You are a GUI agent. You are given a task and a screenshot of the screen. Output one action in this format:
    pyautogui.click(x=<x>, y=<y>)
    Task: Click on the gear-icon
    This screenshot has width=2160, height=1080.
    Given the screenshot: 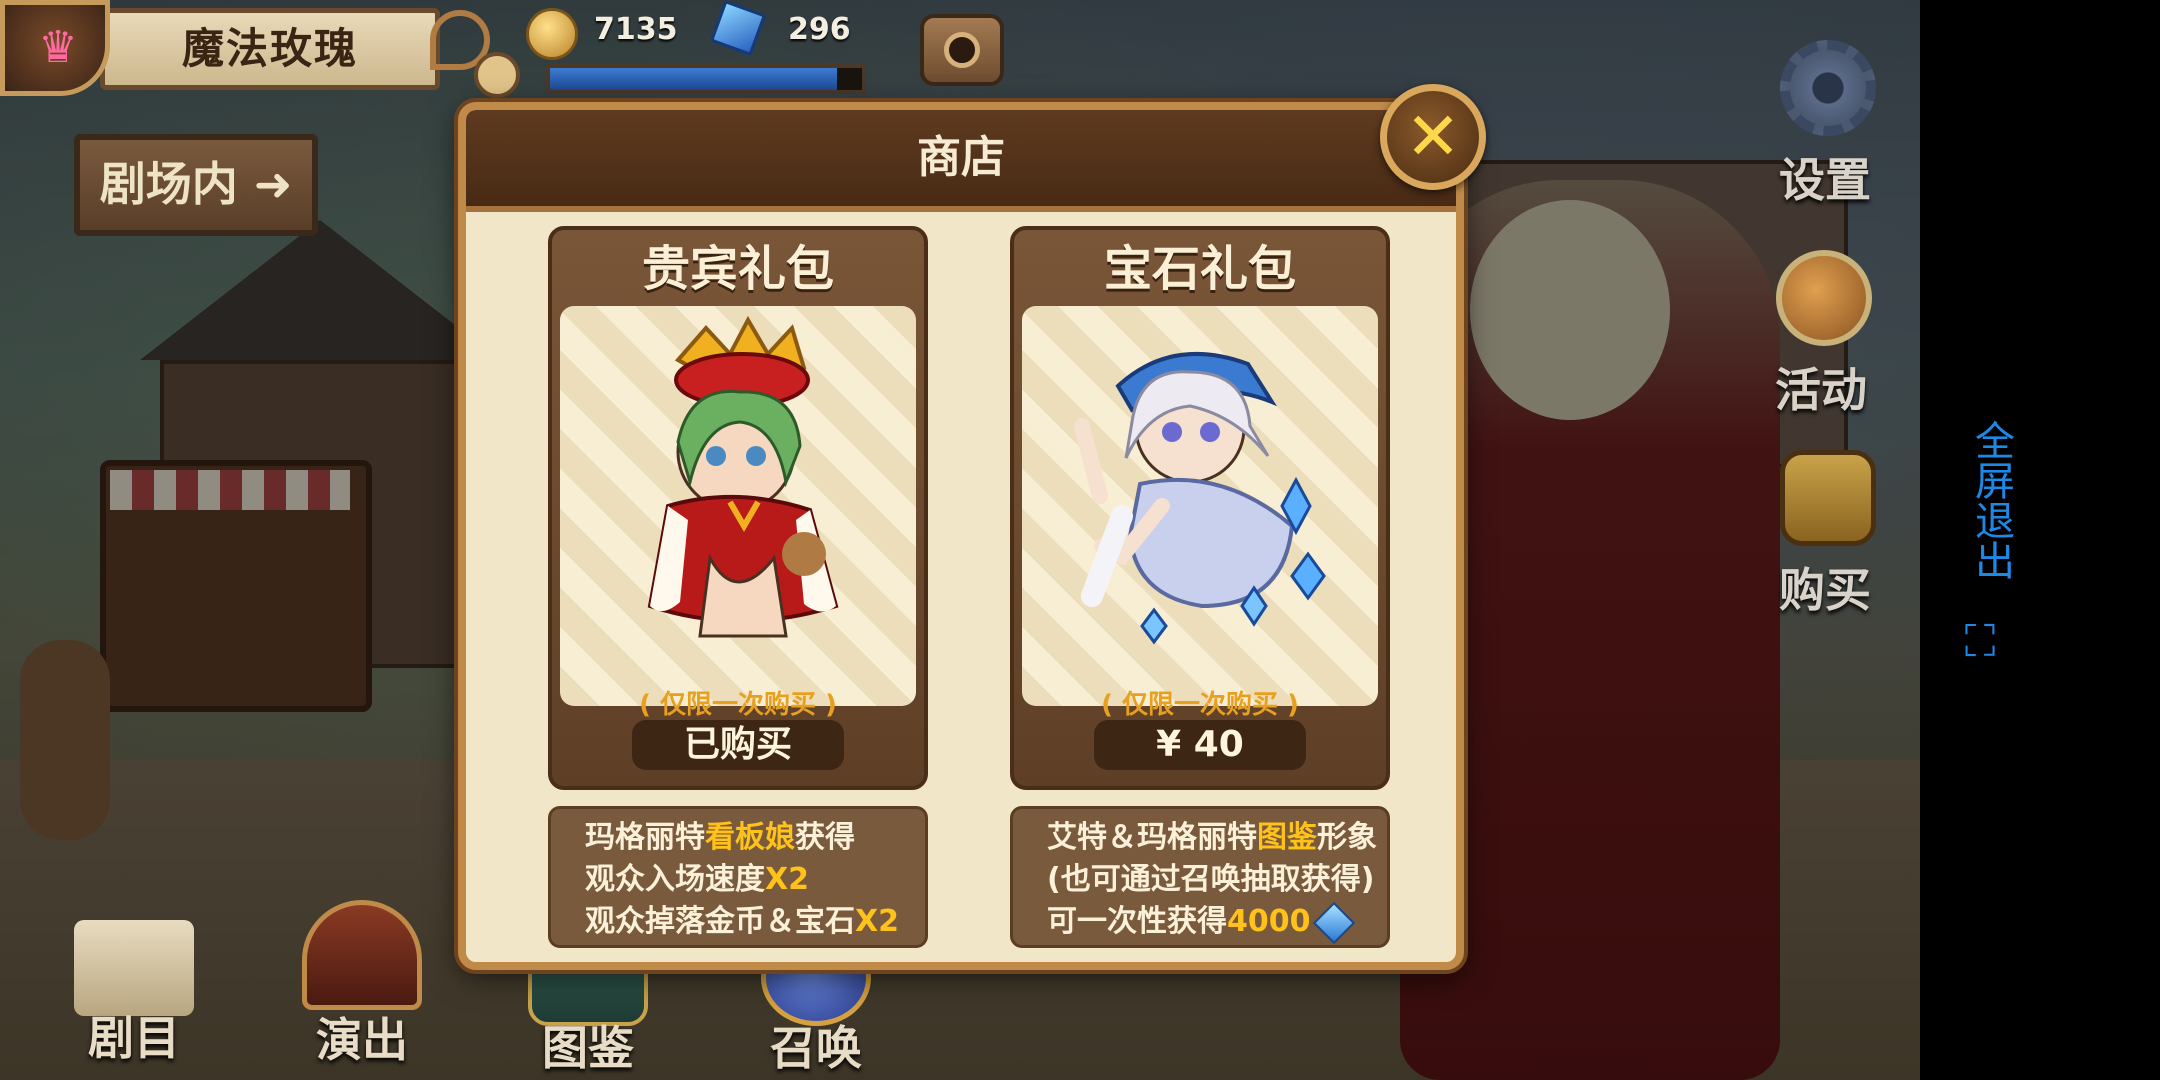 What is the action you would take?
    pyautogui.click(x=1828, y=88)
    